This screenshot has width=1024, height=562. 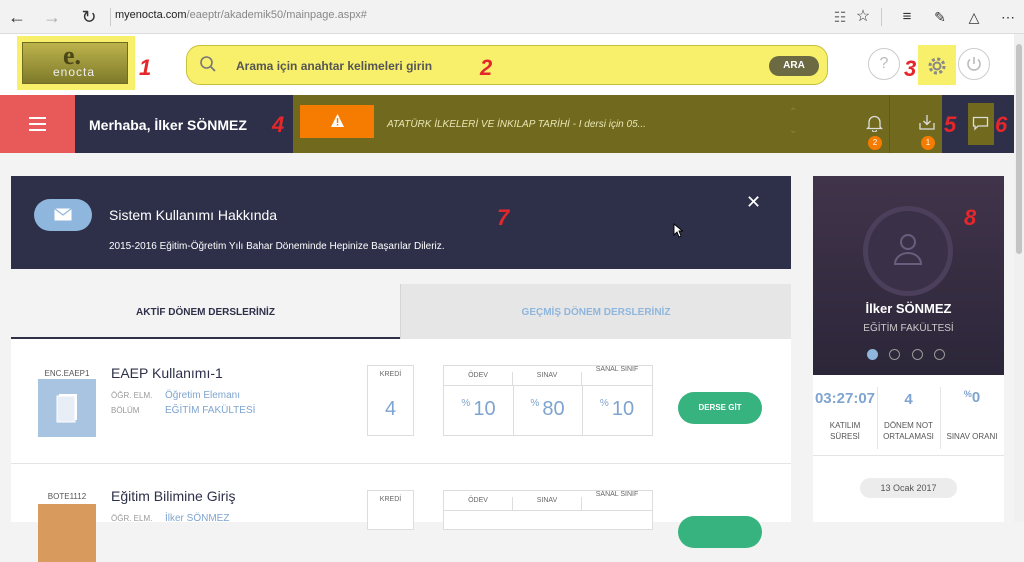 What do you see at coordinates (908, 431) in the screenshot?
I see `gpa-label: DÖNEM NOT ORTALAMASI` at bounding box center [908, 431].